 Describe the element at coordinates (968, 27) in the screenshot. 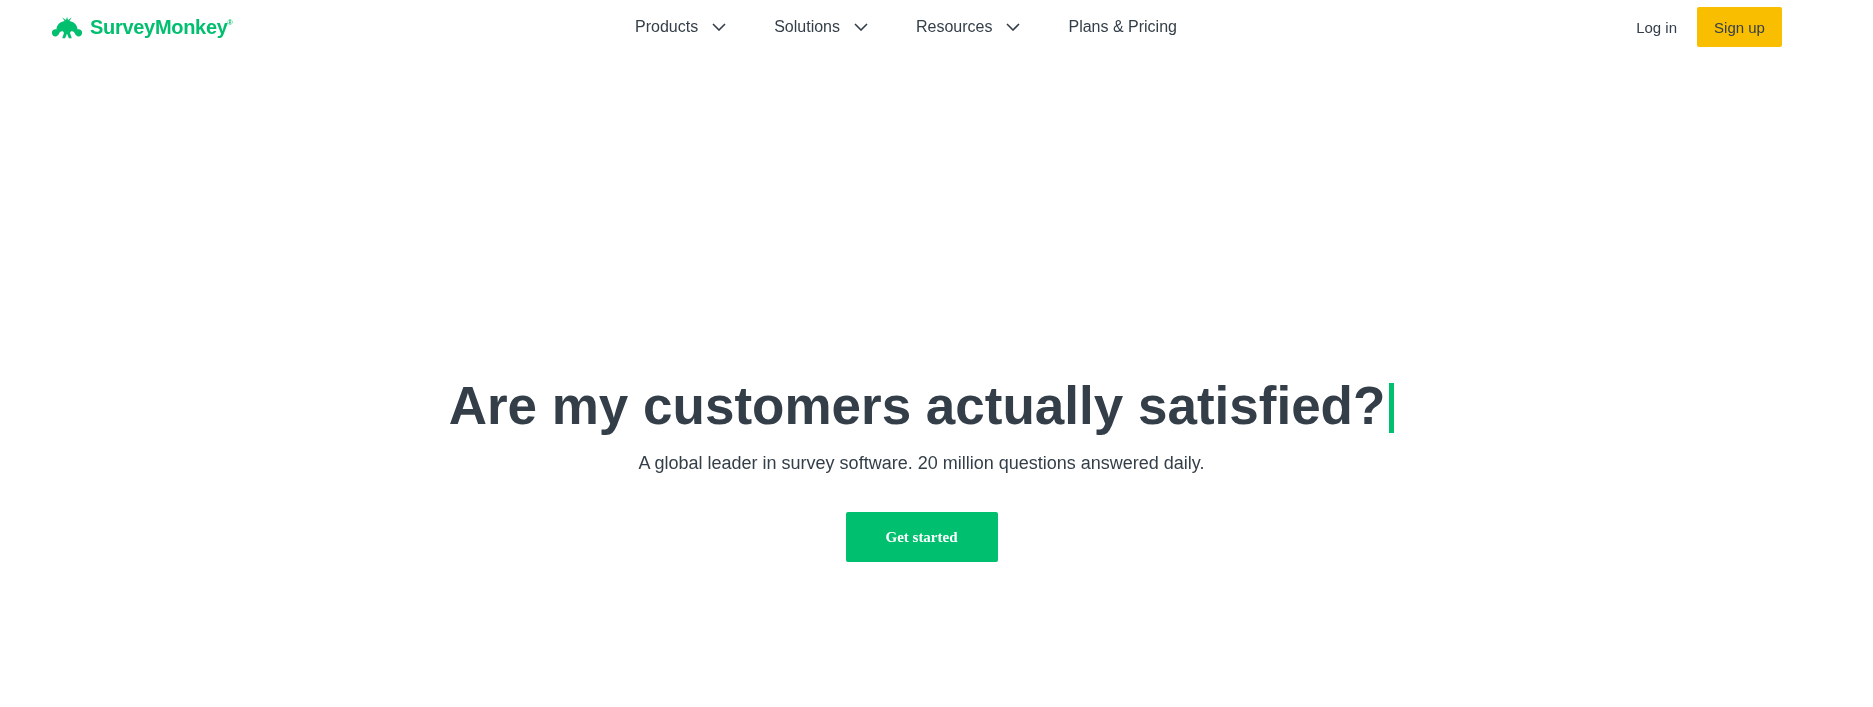

I see `nav-menu-button: Resources` at that location.